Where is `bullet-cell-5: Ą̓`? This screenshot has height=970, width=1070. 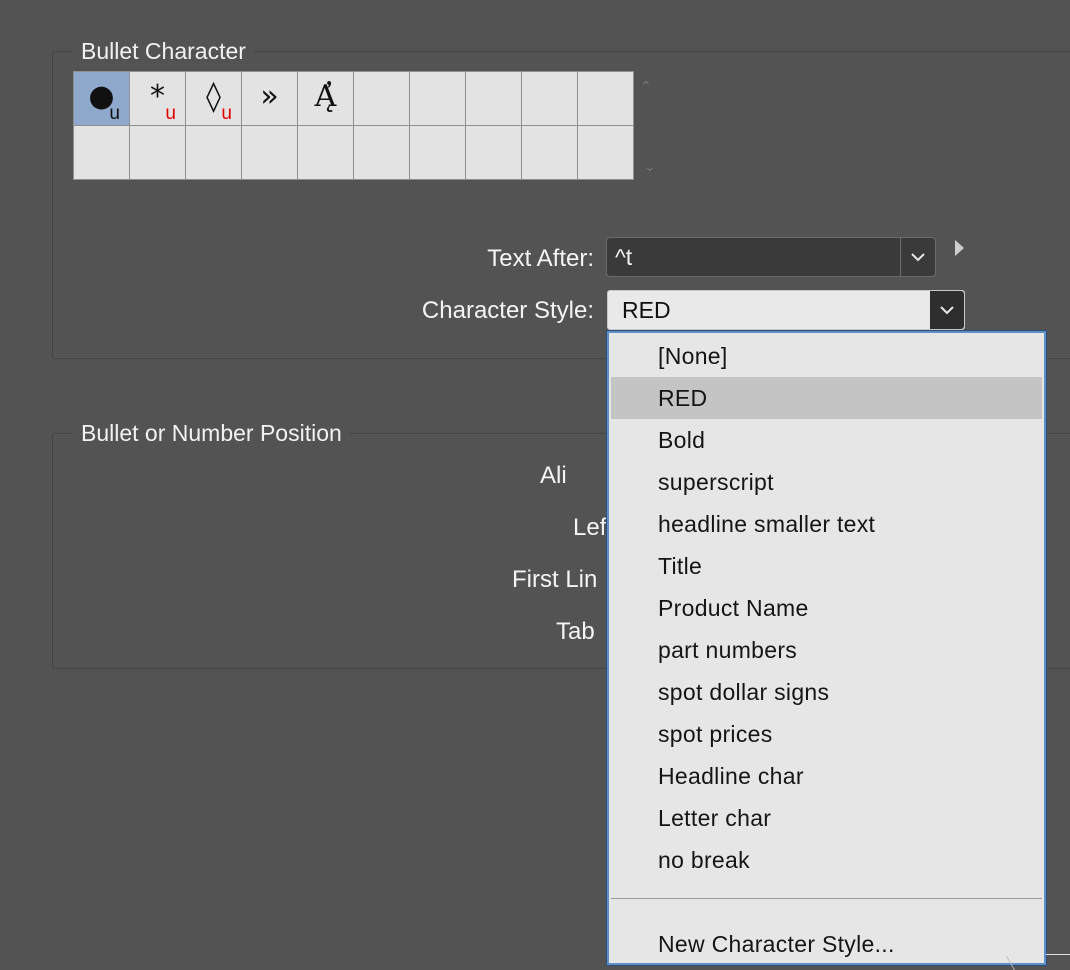 bullet-cell-5: Ą̓ is located at coordinates (326, 99).